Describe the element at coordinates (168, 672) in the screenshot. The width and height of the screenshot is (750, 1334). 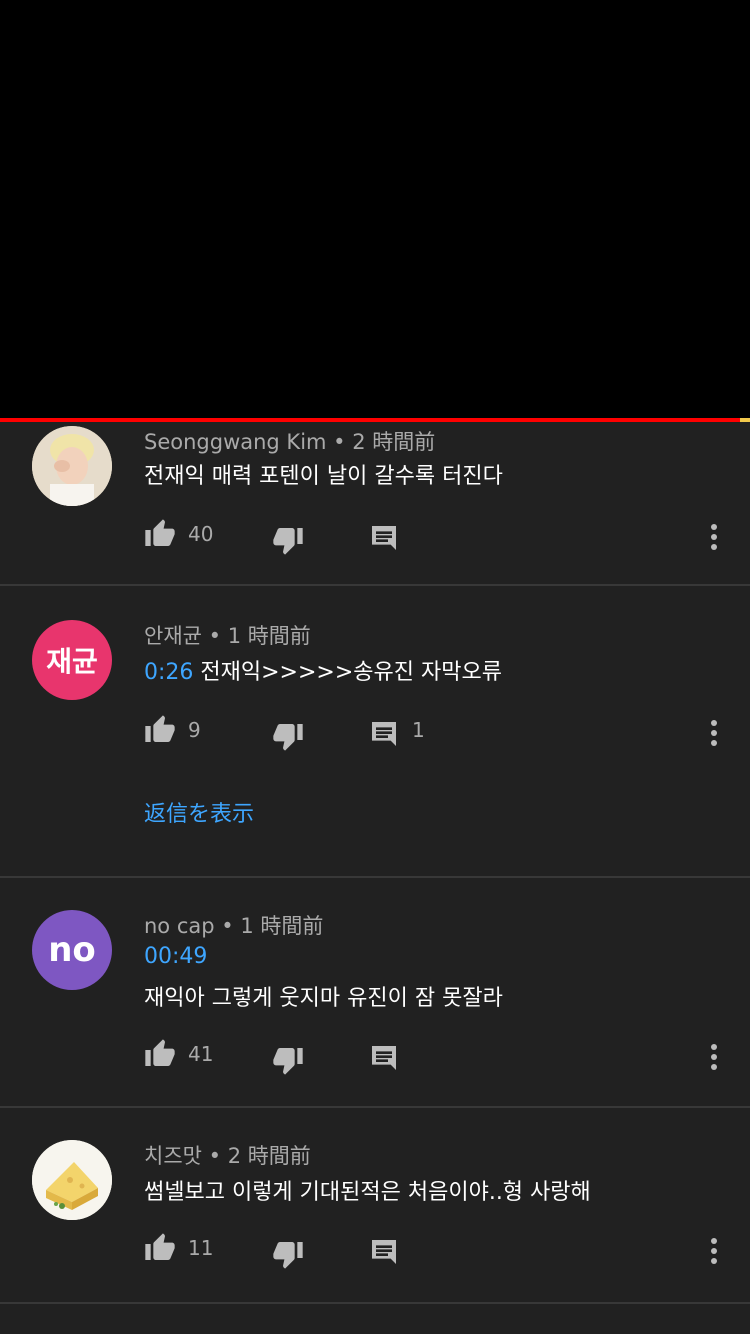
I see `timestamp-link: 0:26` at that location.